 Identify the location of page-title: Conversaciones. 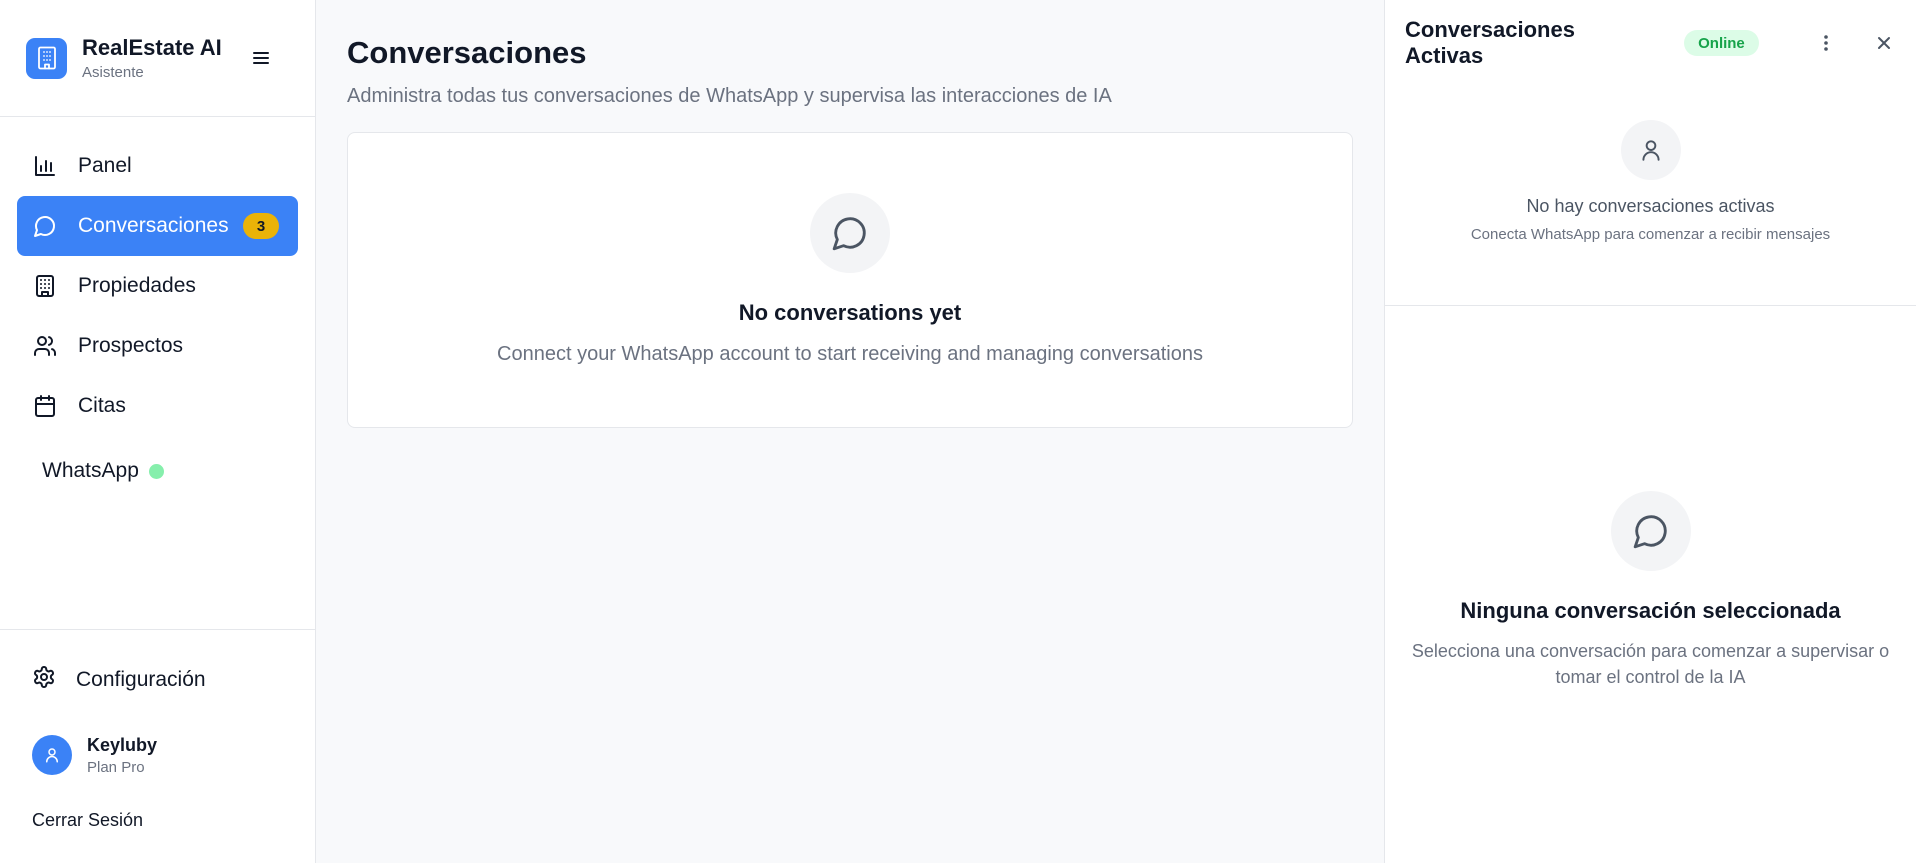
(467, 52).